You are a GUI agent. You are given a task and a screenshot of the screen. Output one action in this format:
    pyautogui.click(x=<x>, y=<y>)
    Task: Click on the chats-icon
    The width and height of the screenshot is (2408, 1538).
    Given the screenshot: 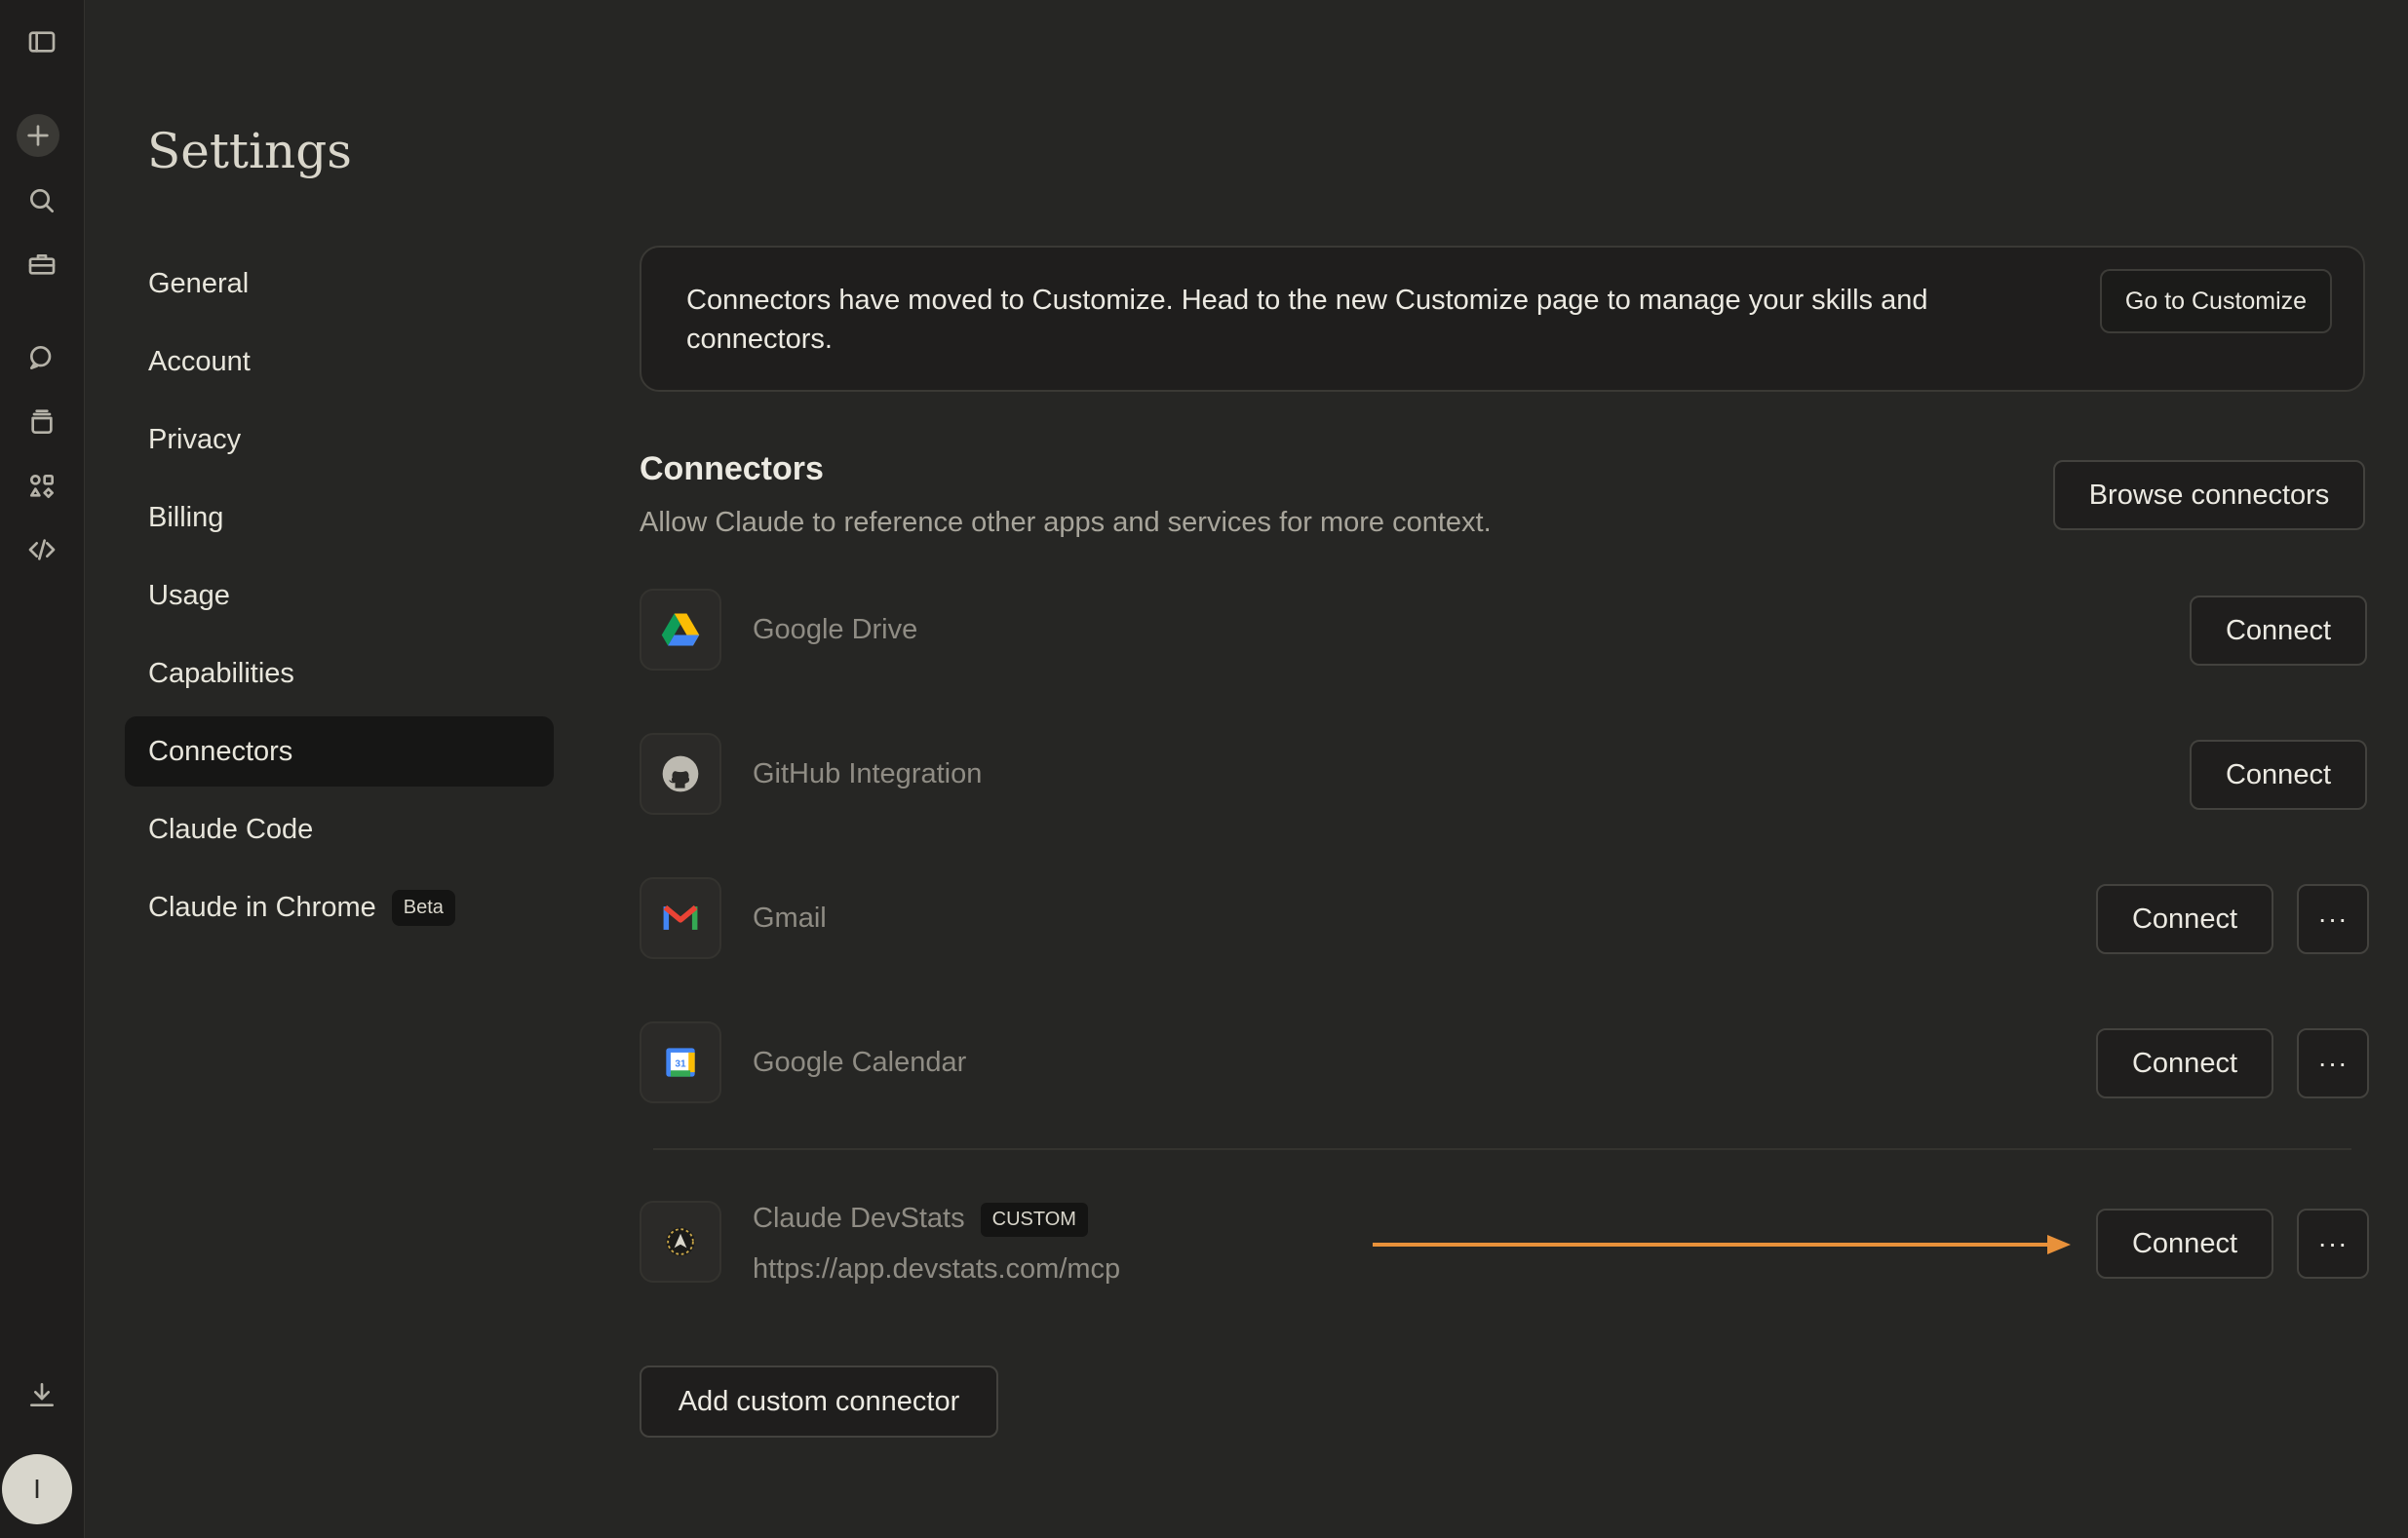 What is the action you would take?
    pyautogui.click(x=42, y=357)
    